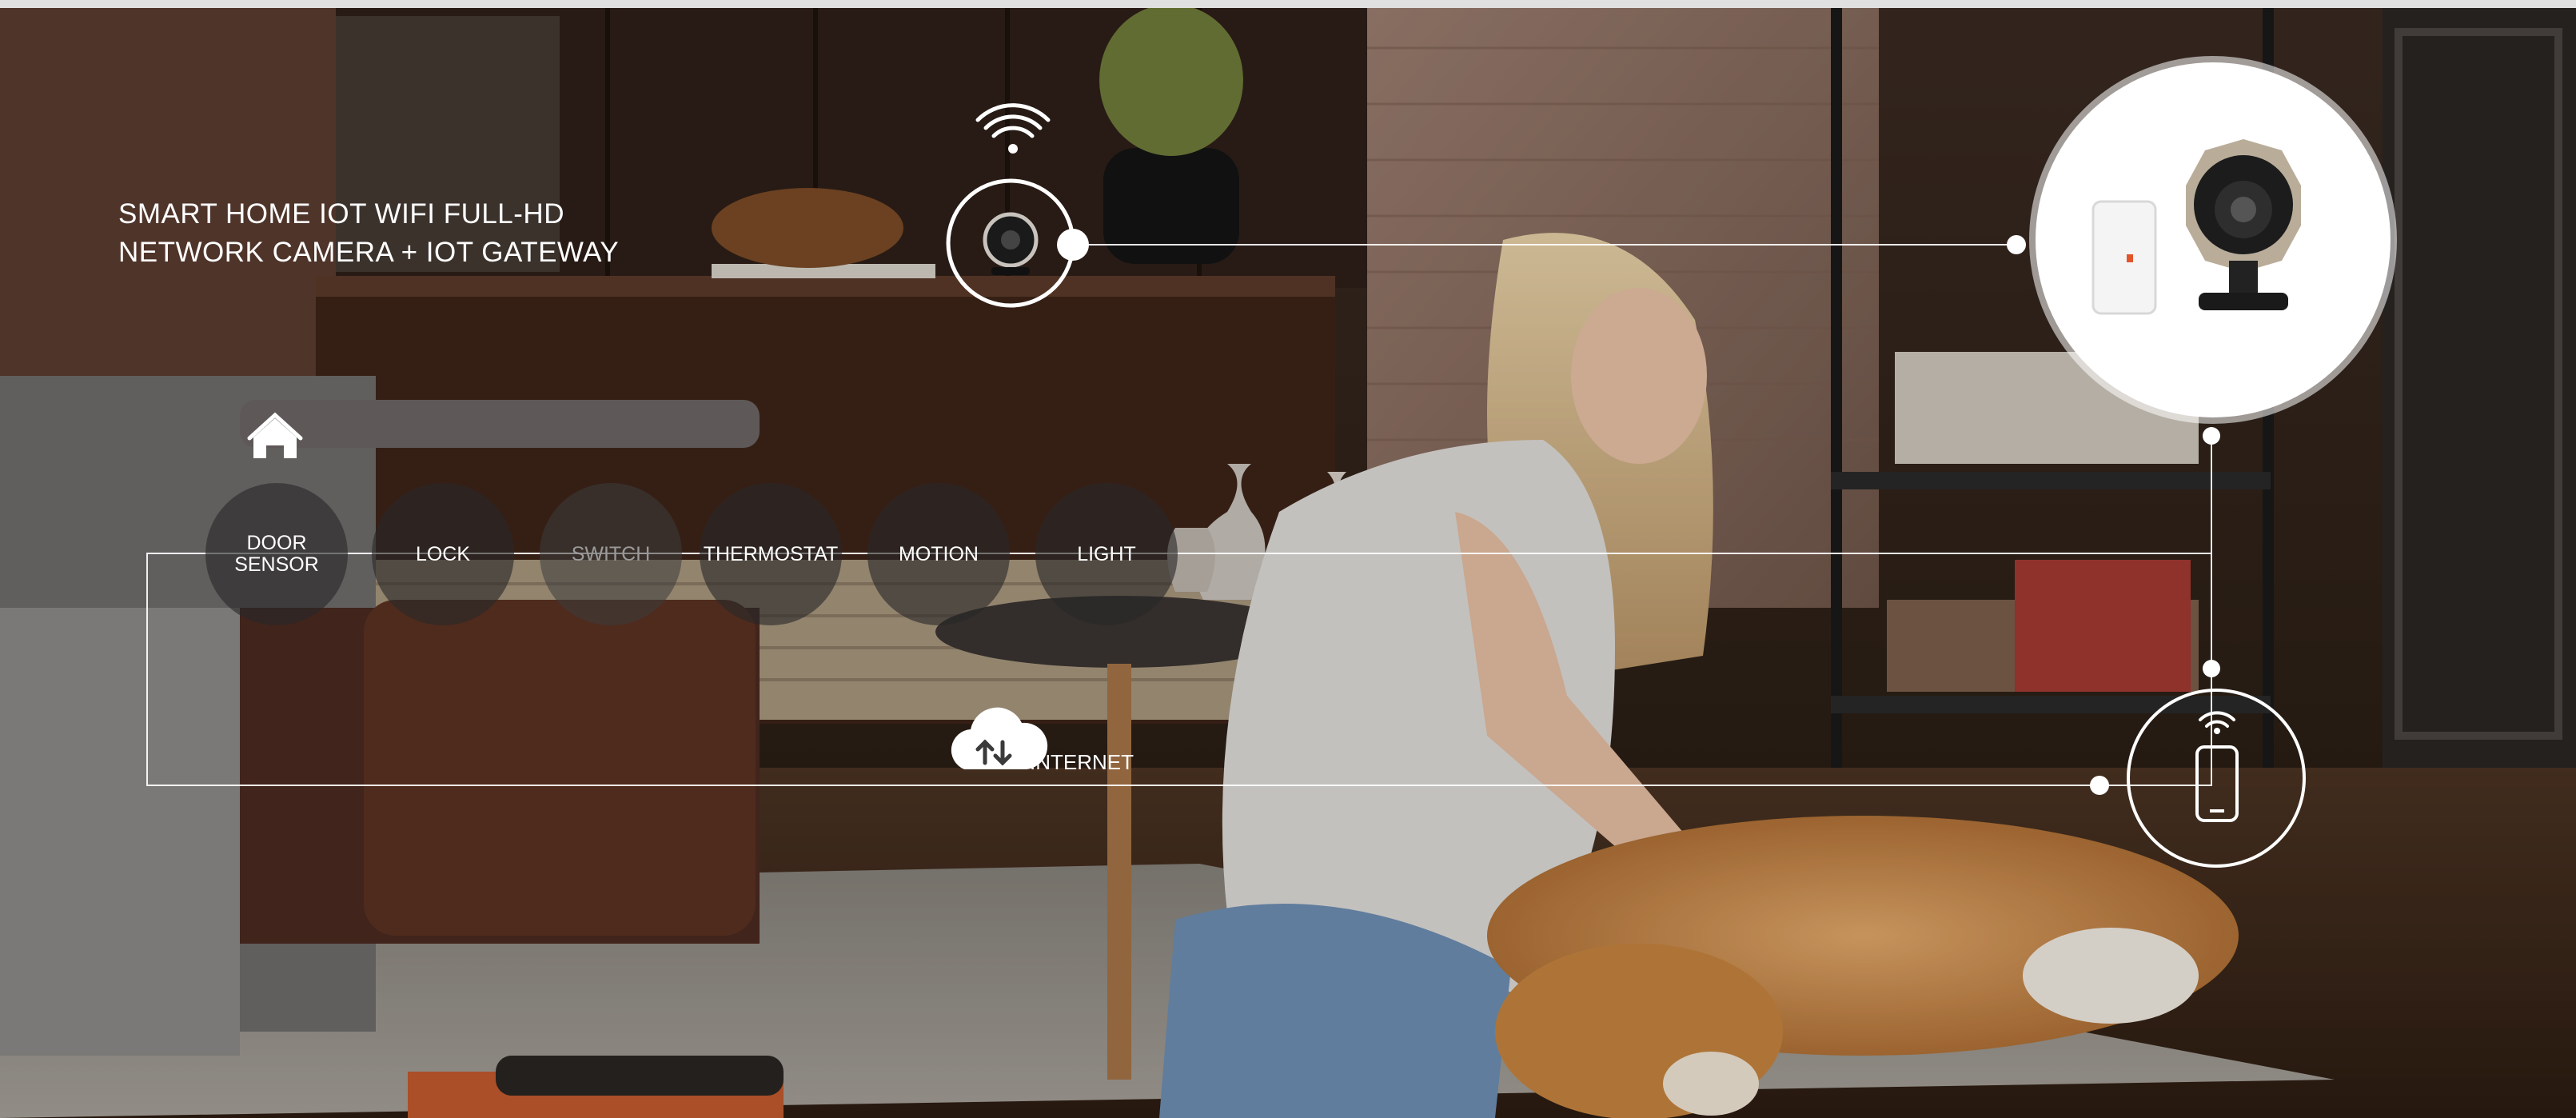 The height and width of the screenshot is (1118, 2576). I want to click on sensor-label: LOCK, so click(443, 553).